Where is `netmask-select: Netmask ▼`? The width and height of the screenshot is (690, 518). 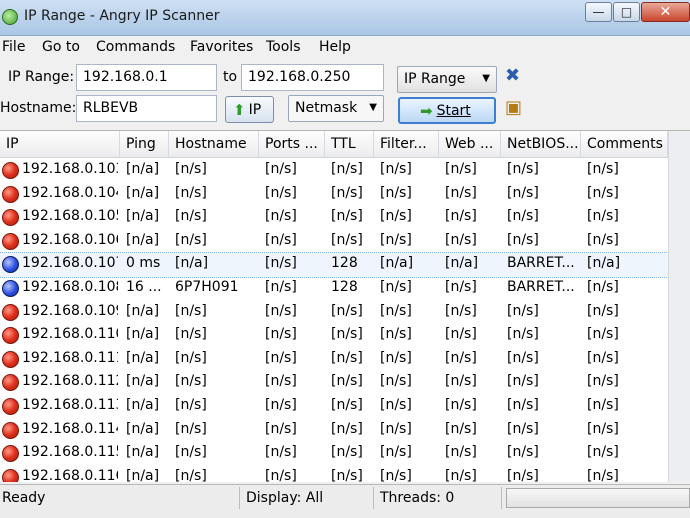
netmask-select: Netmask ▼ is located at coordinates (336, 108).